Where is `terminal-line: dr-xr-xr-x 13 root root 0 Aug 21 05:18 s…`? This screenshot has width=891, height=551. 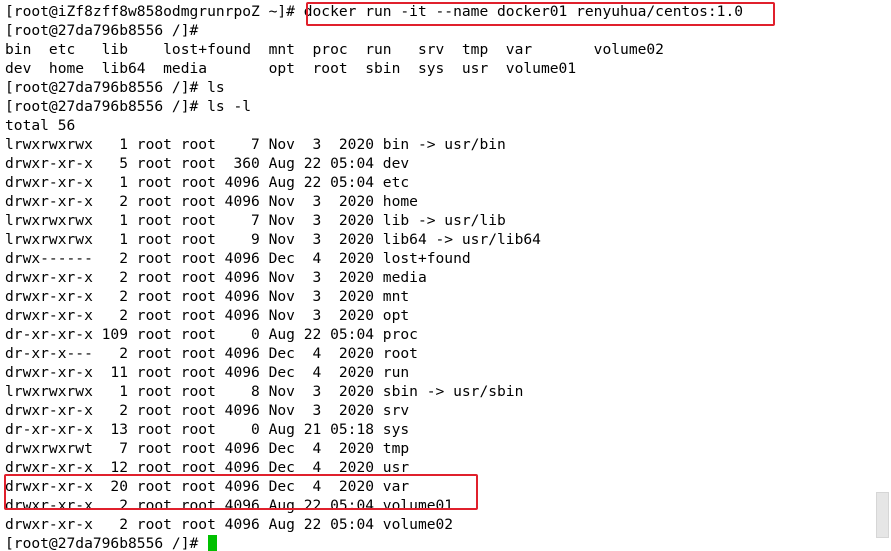
terminal-line: dr-xr-xr-x 13 root root 0 Aug 21 05:18 s… is located at coordinates (438, 429).